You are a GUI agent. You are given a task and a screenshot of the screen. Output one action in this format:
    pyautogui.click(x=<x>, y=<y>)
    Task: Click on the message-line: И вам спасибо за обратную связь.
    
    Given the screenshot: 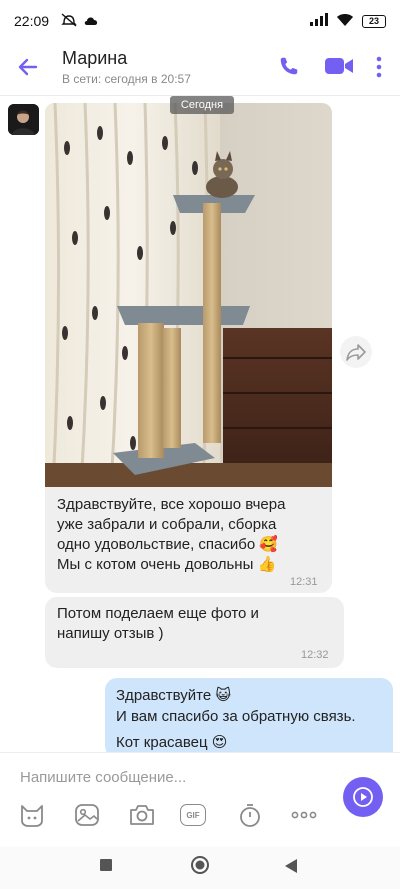 What is the action you would take?
    pyautogui.click(x=236, y=716)
    